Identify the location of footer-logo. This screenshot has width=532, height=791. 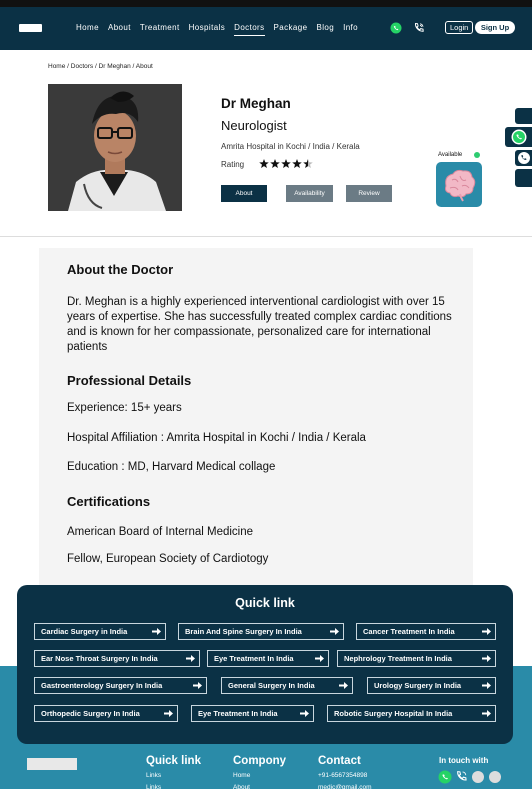
(52, 764).